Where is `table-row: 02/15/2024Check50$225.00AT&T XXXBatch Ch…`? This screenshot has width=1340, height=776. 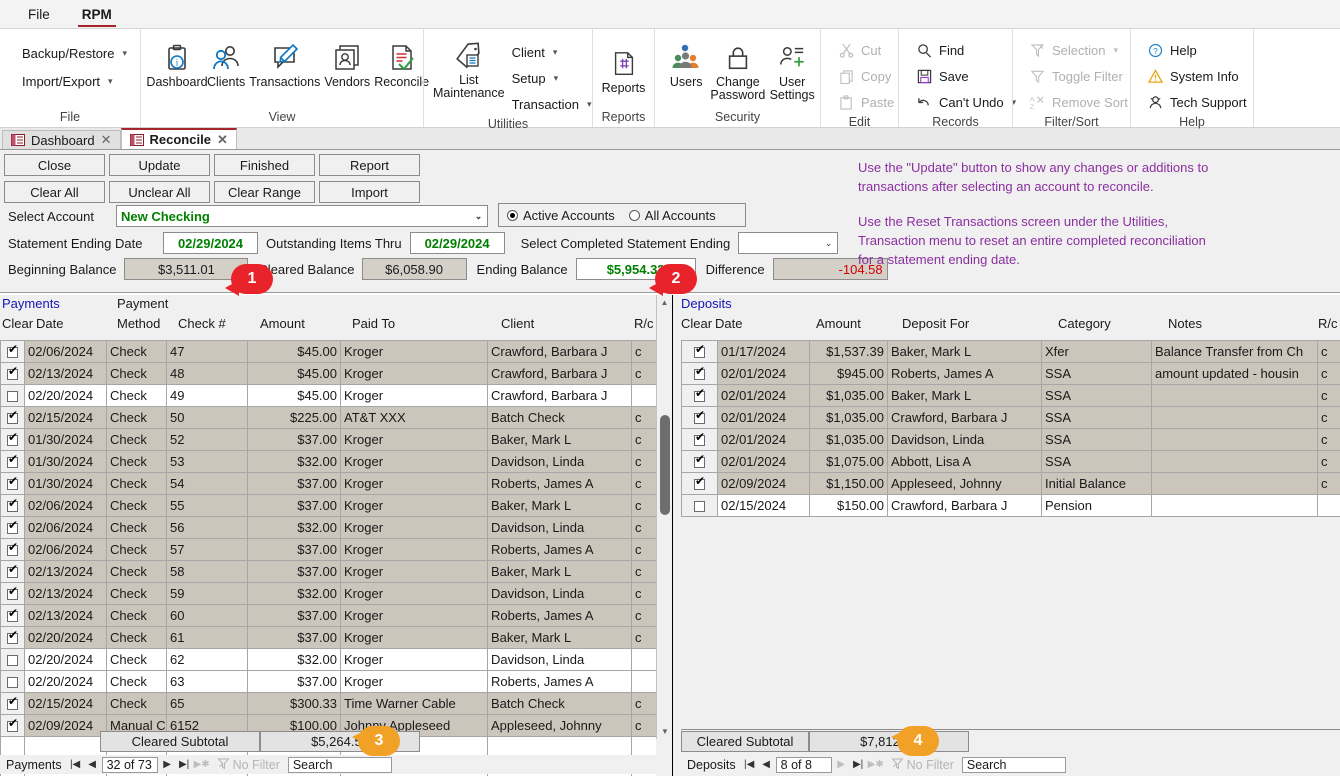
table-row: 02/15/2024Check50$225.00AT&T XXXBatch Ch… is located at coordinates (328, 417).